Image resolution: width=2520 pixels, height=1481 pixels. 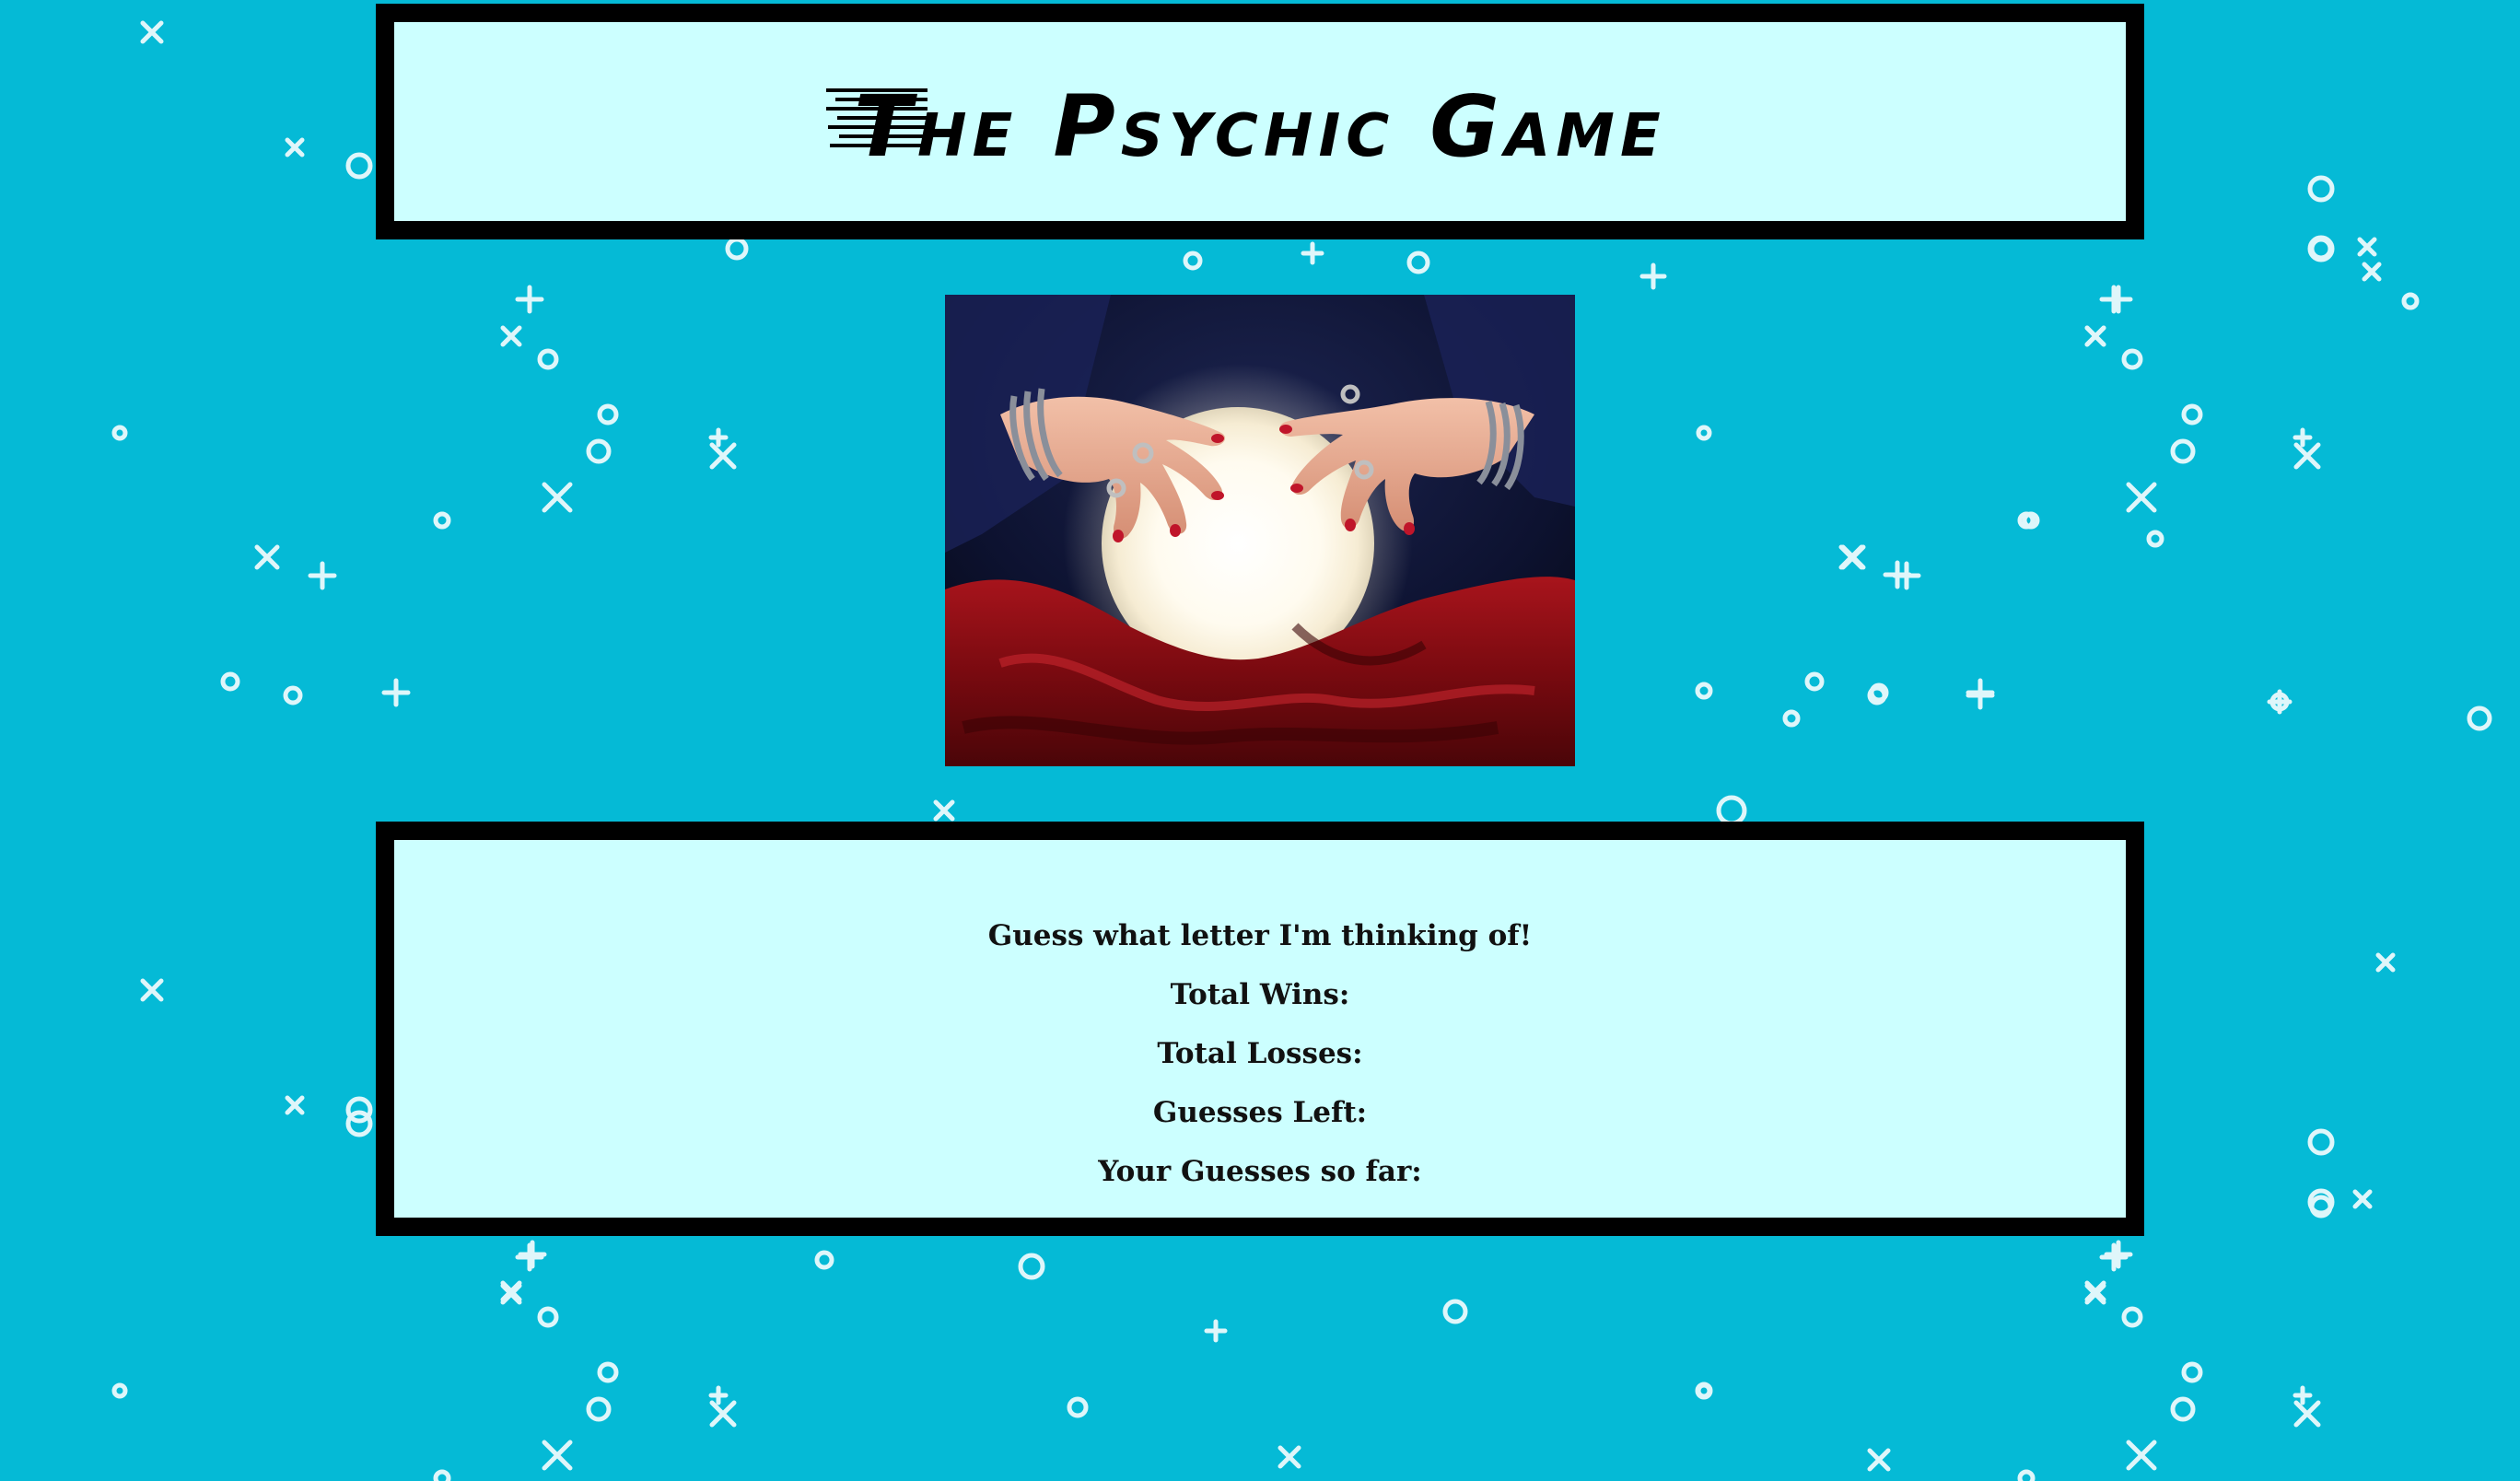 I want to click on title-banner: The Psychic Game, so click(x=1260, y=121).